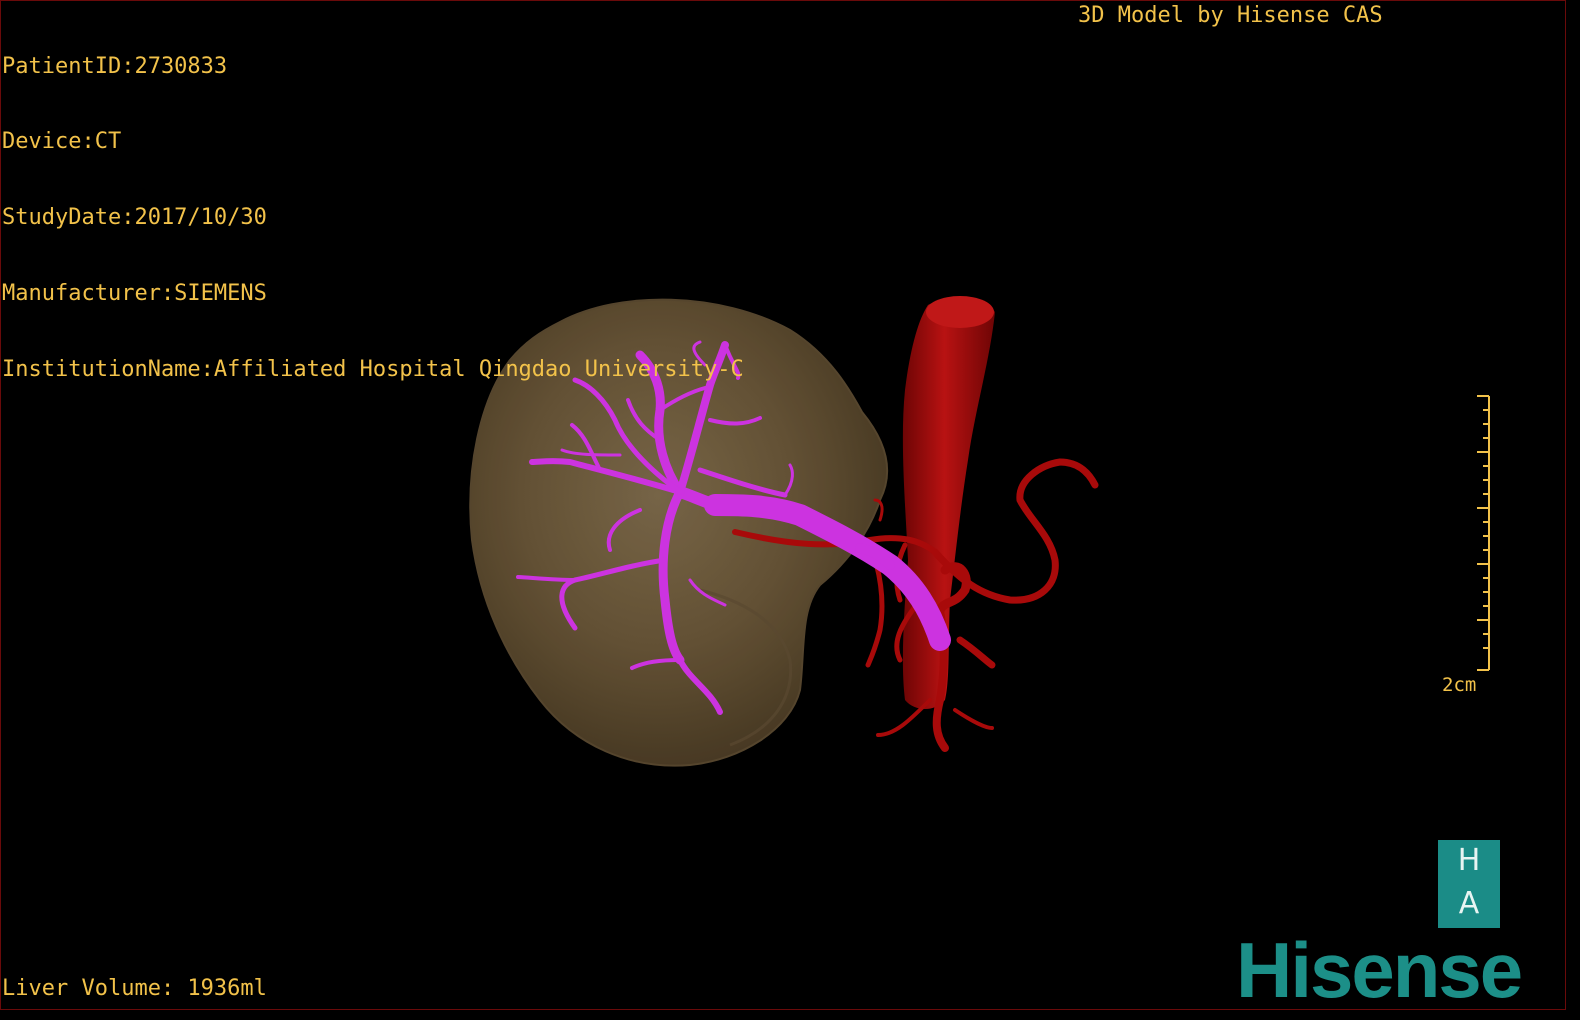 The height and width of the screenshot is (1020, 1580). I want to click on hisense-logo: Hisense, so click(1379, 970).